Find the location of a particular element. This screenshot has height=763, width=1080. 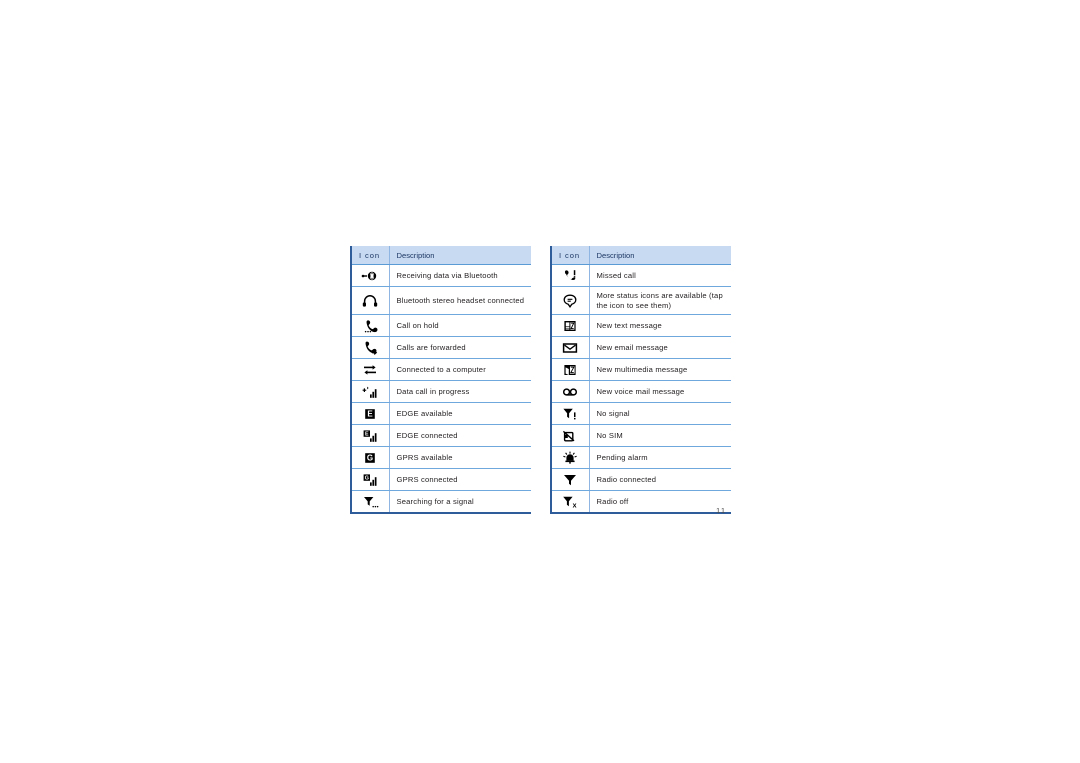

radio-off-icon: x is located at coordinates (570, 502).